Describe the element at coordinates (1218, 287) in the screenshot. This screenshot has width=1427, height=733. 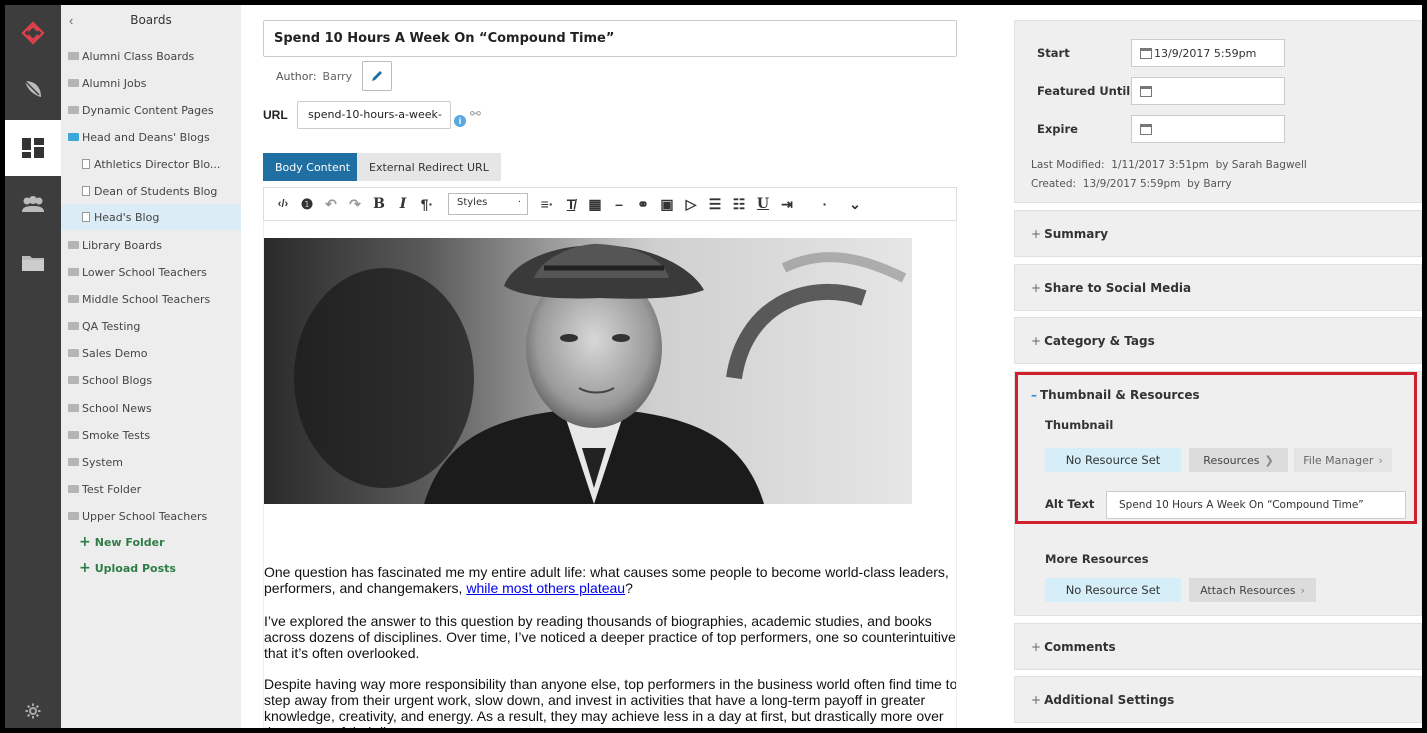
I see `share-section: + Share to Social Media` at that location.